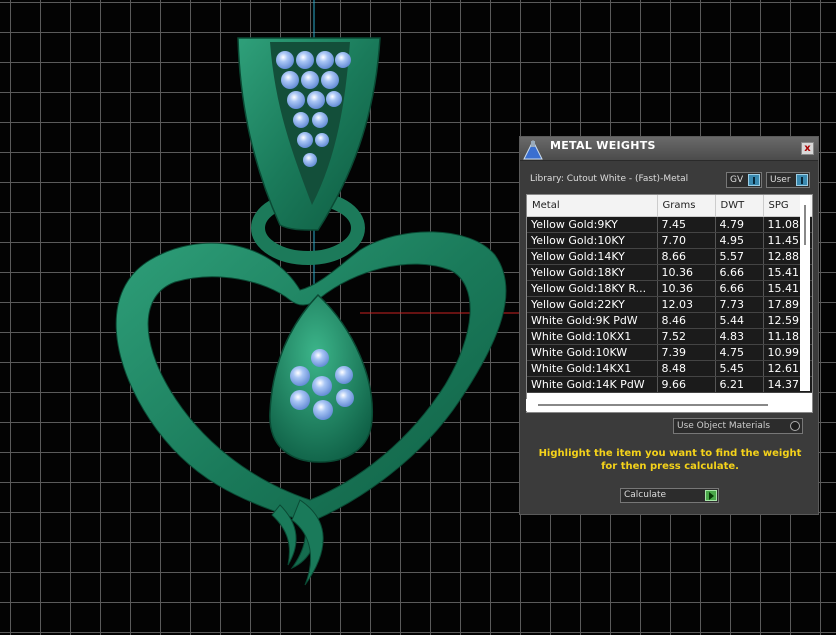 The height and width of the screenshot is (635, 836). What do you see at coordinates (592, 240) in the screenshot?
I see `cell-metal: Yellow Gold:10KY` at bounding box center [592, 240].